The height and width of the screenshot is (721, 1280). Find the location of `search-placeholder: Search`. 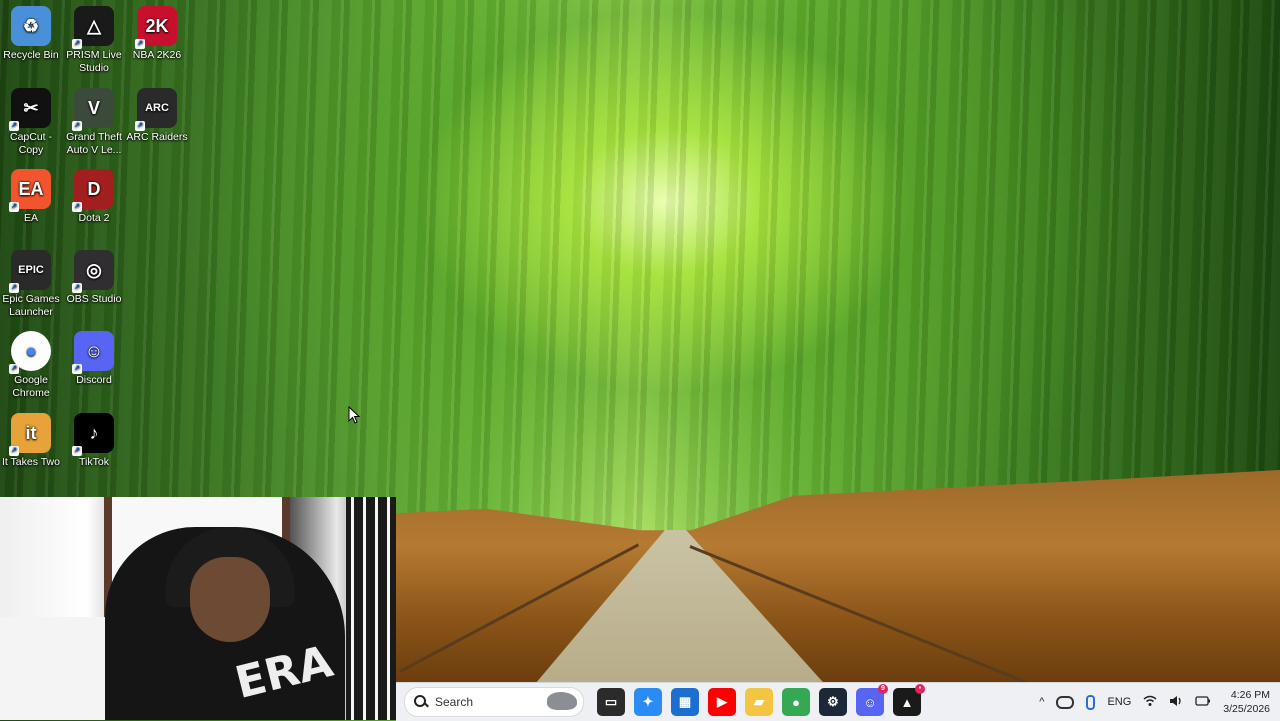

search-placeholder: Search is located at coordinates (454, 702).